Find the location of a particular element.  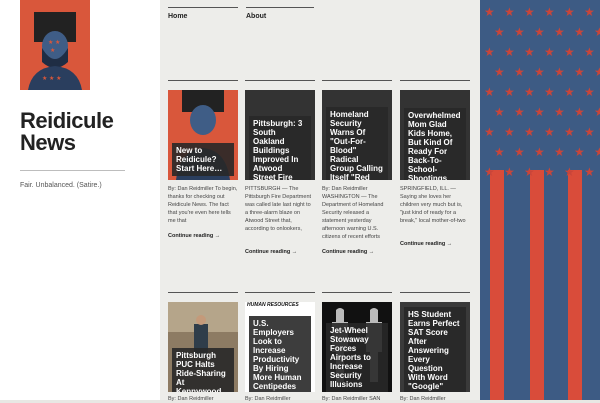

thumb-caption: HUMAN RESOURCES is located at coordinates (273, 305).